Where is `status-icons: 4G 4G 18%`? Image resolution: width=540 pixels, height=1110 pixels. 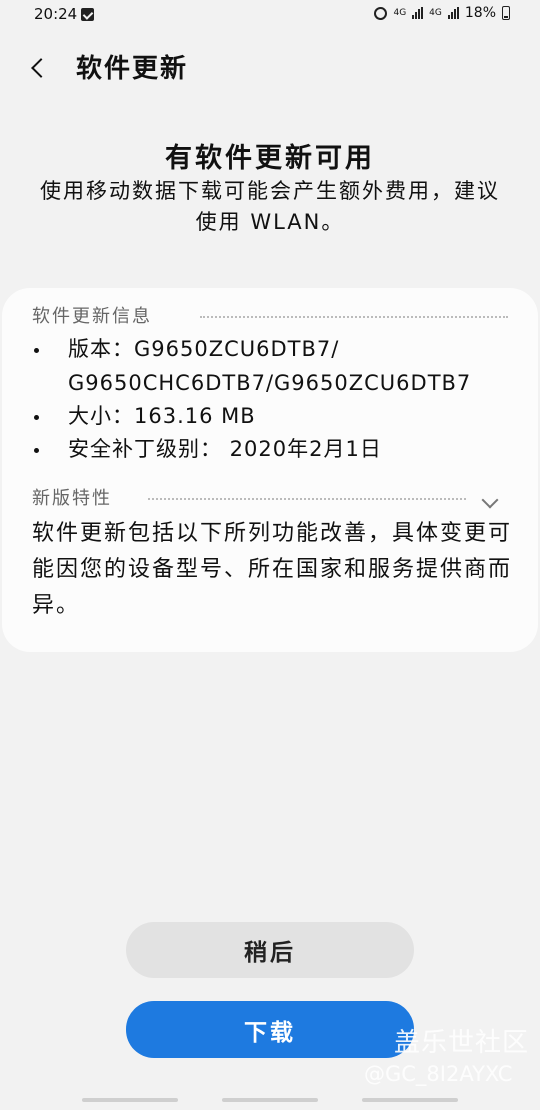
status-icons: 4G 4G 18% is located at coordinates (442, 13).